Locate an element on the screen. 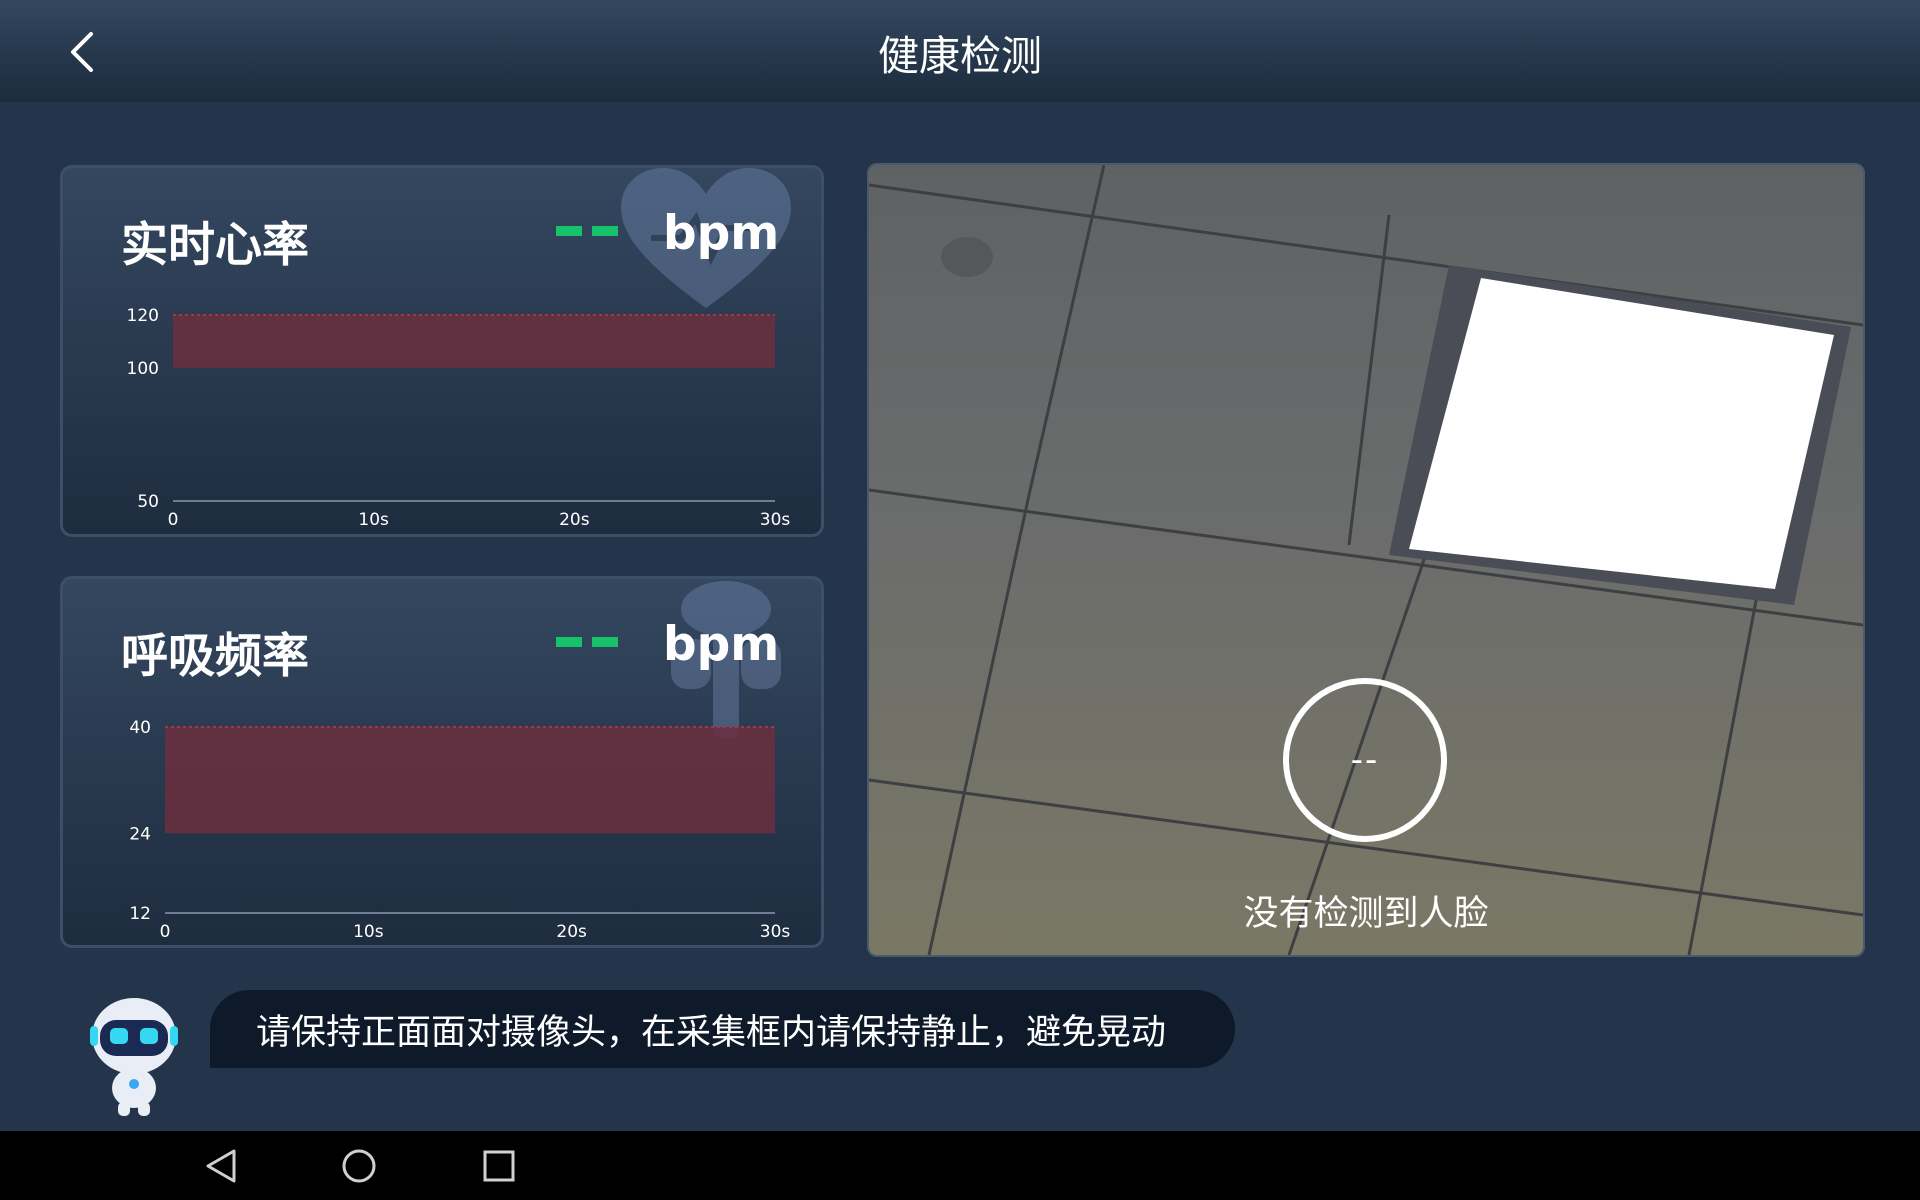 This screenshot has height=1200, width=1920. heart-rate-y-tick-label: 50 is located at coordinates (148, 502).